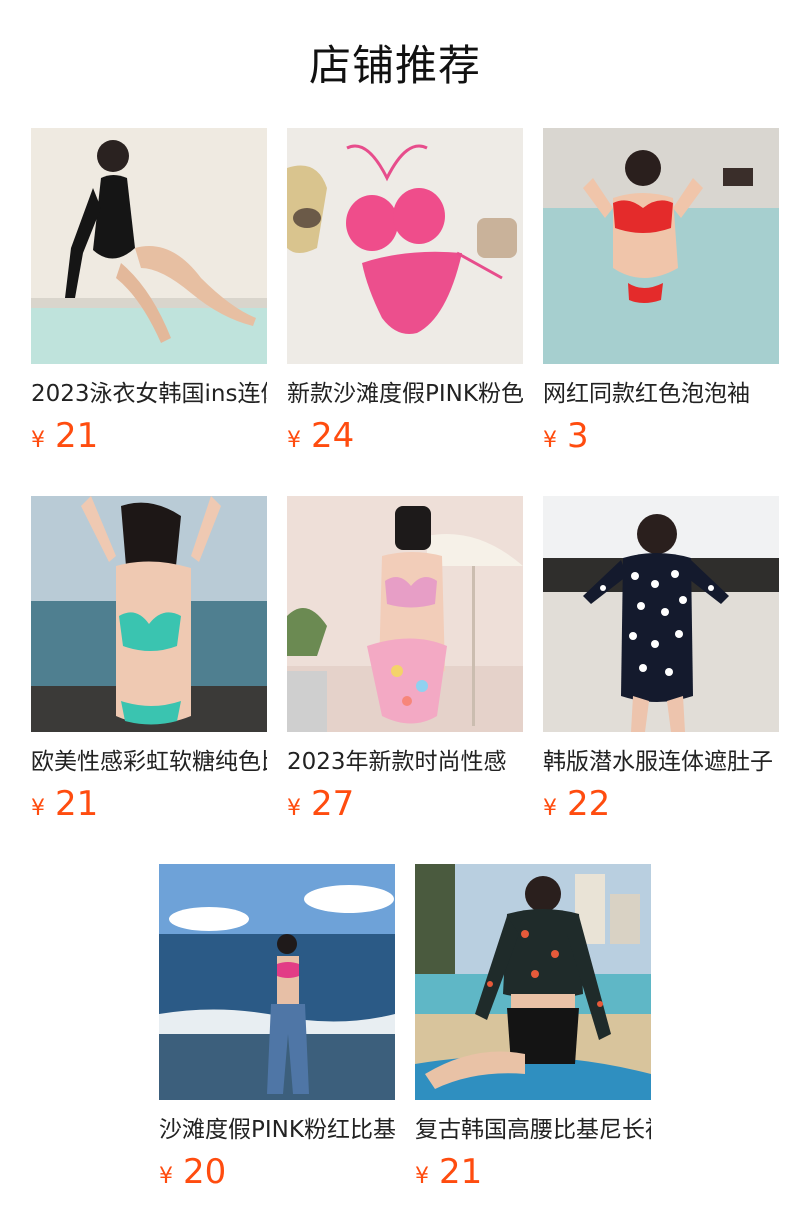 Image resolution: width=790 pixels, height=1232 pixels. Describe the element at coordinates (661, 762) in the screenshot. I see `product-name: 韩版潜水服连体遮肚子` at that location.